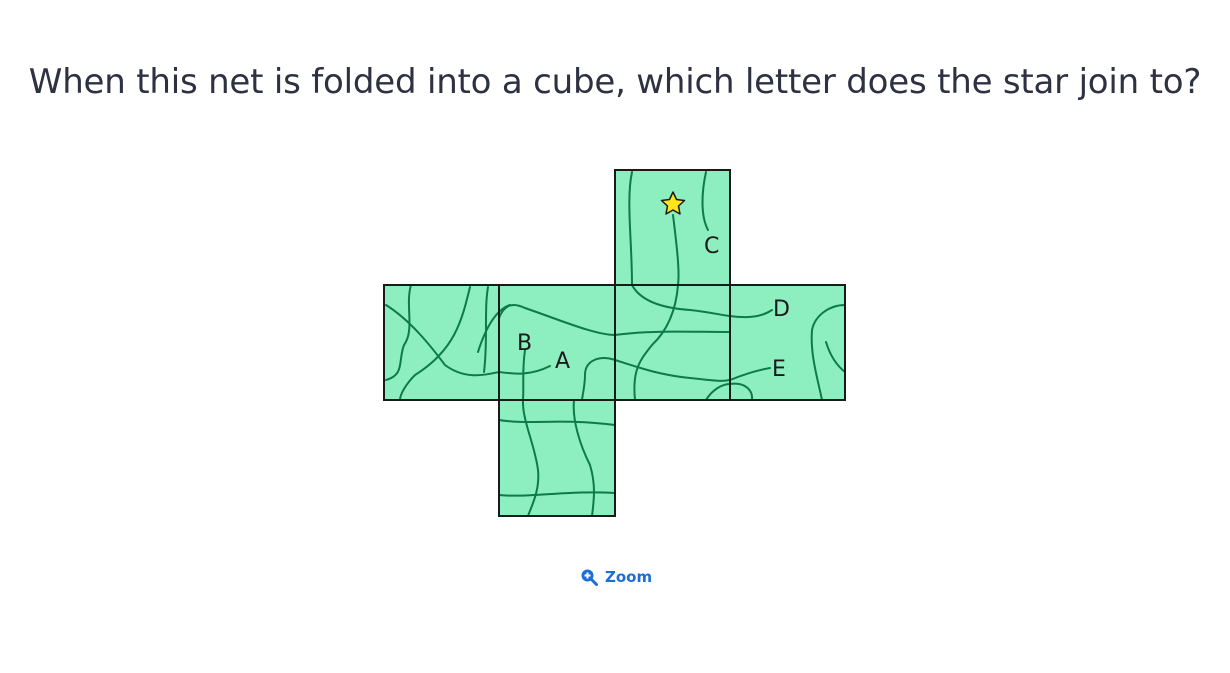  What do you see at coordinates (672, 342) in the screenshot?
I see `face-center` at bounding box center [672, 342].